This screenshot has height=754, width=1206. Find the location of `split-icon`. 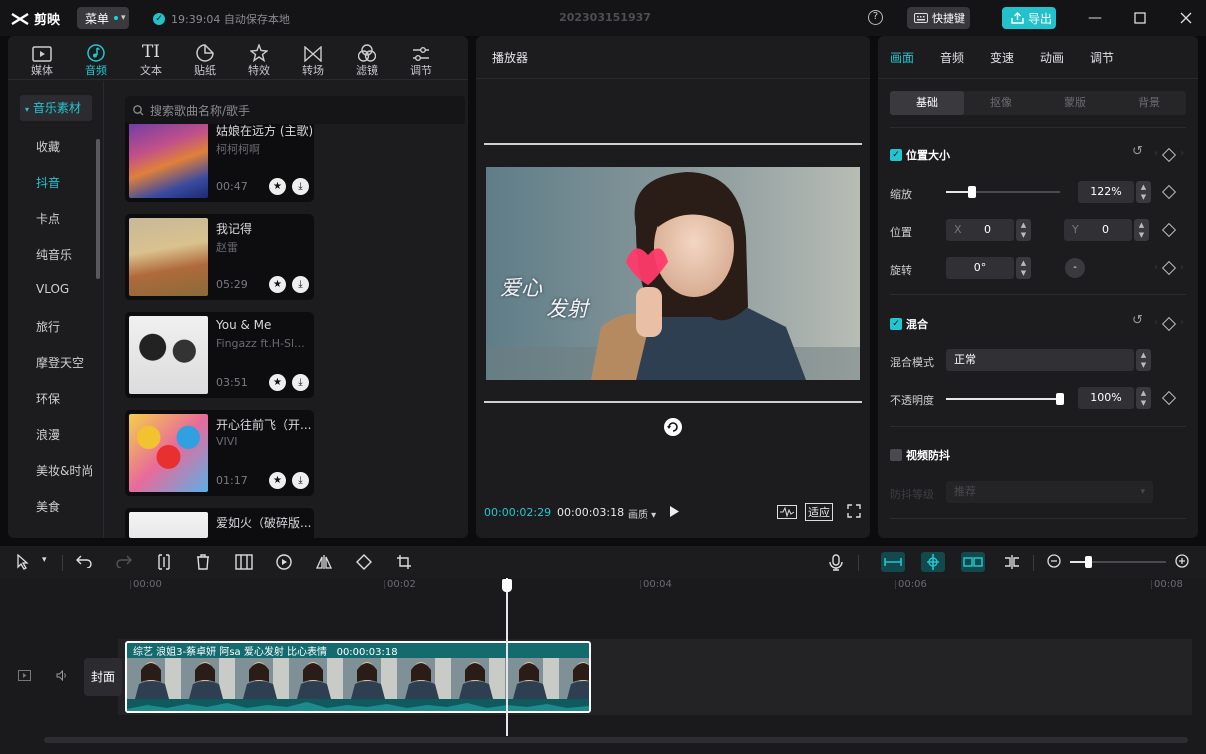

split-icon is located at coordinates (164, 562).